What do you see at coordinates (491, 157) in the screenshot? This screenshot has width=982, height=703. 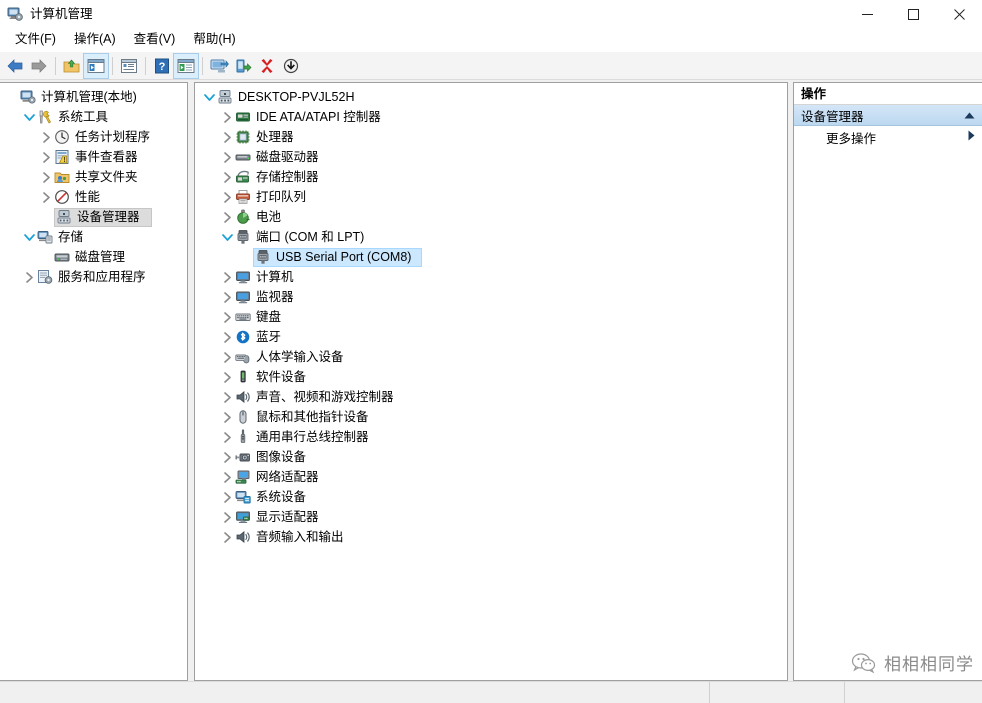 I see `device-tree-item-3: 磁盘驱动器` at bounding box center [491, 157].